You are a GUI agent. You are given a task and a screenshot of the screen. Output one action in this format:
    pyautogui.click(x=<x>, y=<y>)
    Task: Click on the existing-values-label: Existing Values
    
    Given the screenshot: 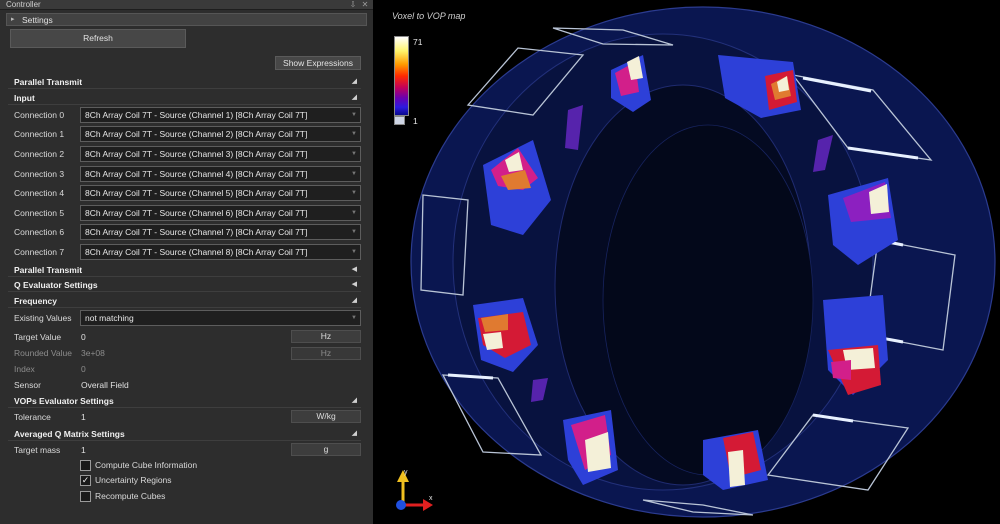 What is the action you would take?
    pyautogui.click(x=43, y=318)
    